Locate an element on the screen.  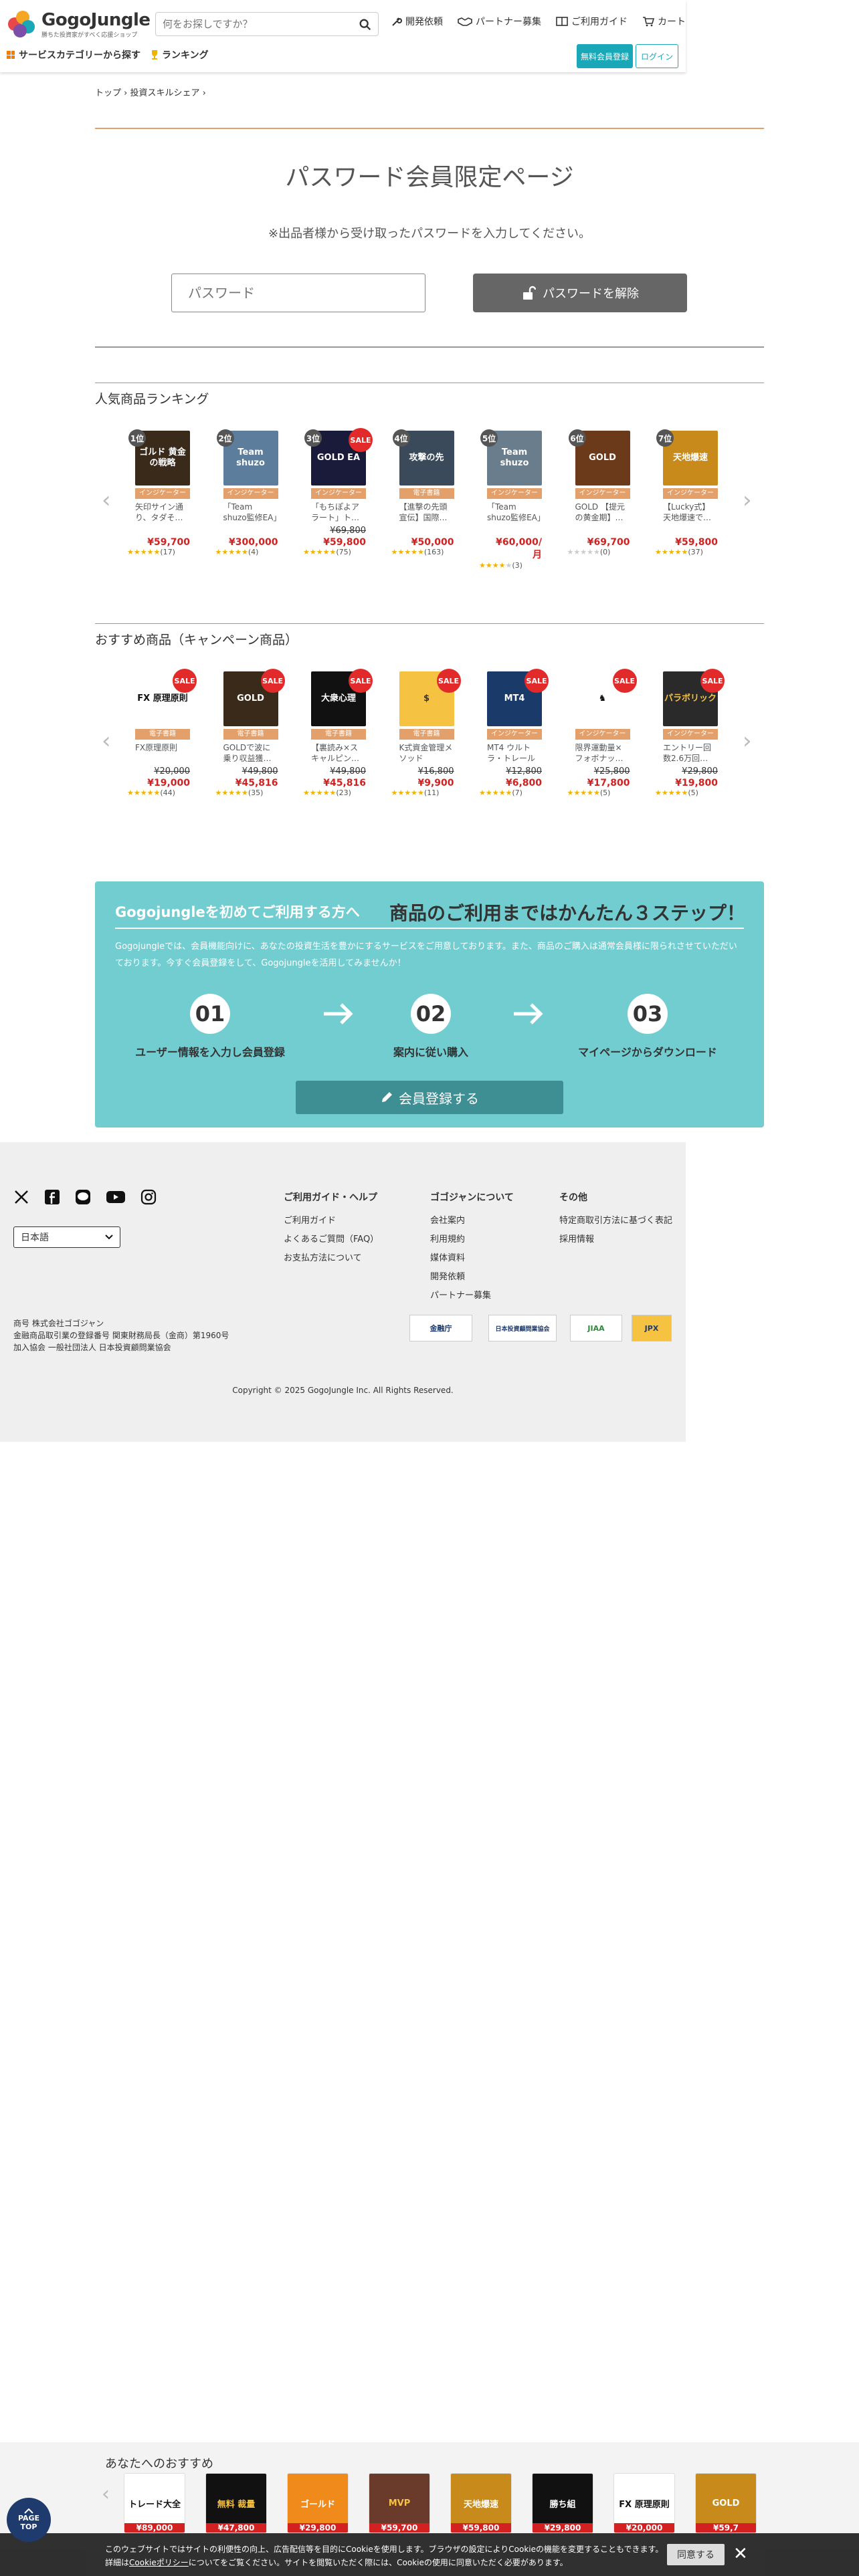
nav-guide: ご利用ガイド is located at coordinates (592, 21).